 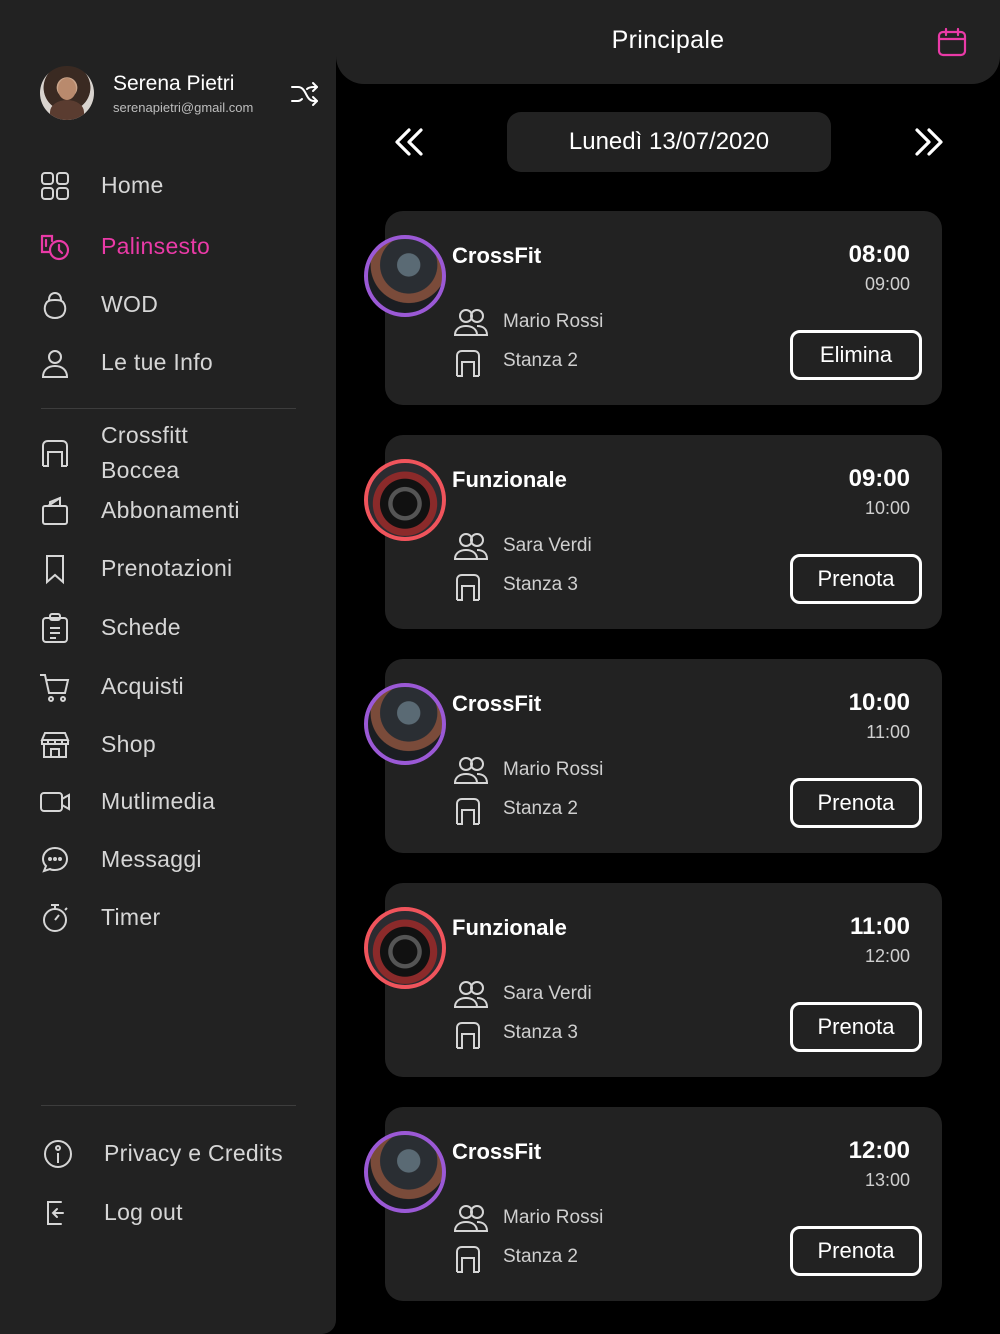 What do you see at coordinates (547, 545) in the screenshot?
I see `class-trainer: Sara Verdi` at bounding box center [547, 545].